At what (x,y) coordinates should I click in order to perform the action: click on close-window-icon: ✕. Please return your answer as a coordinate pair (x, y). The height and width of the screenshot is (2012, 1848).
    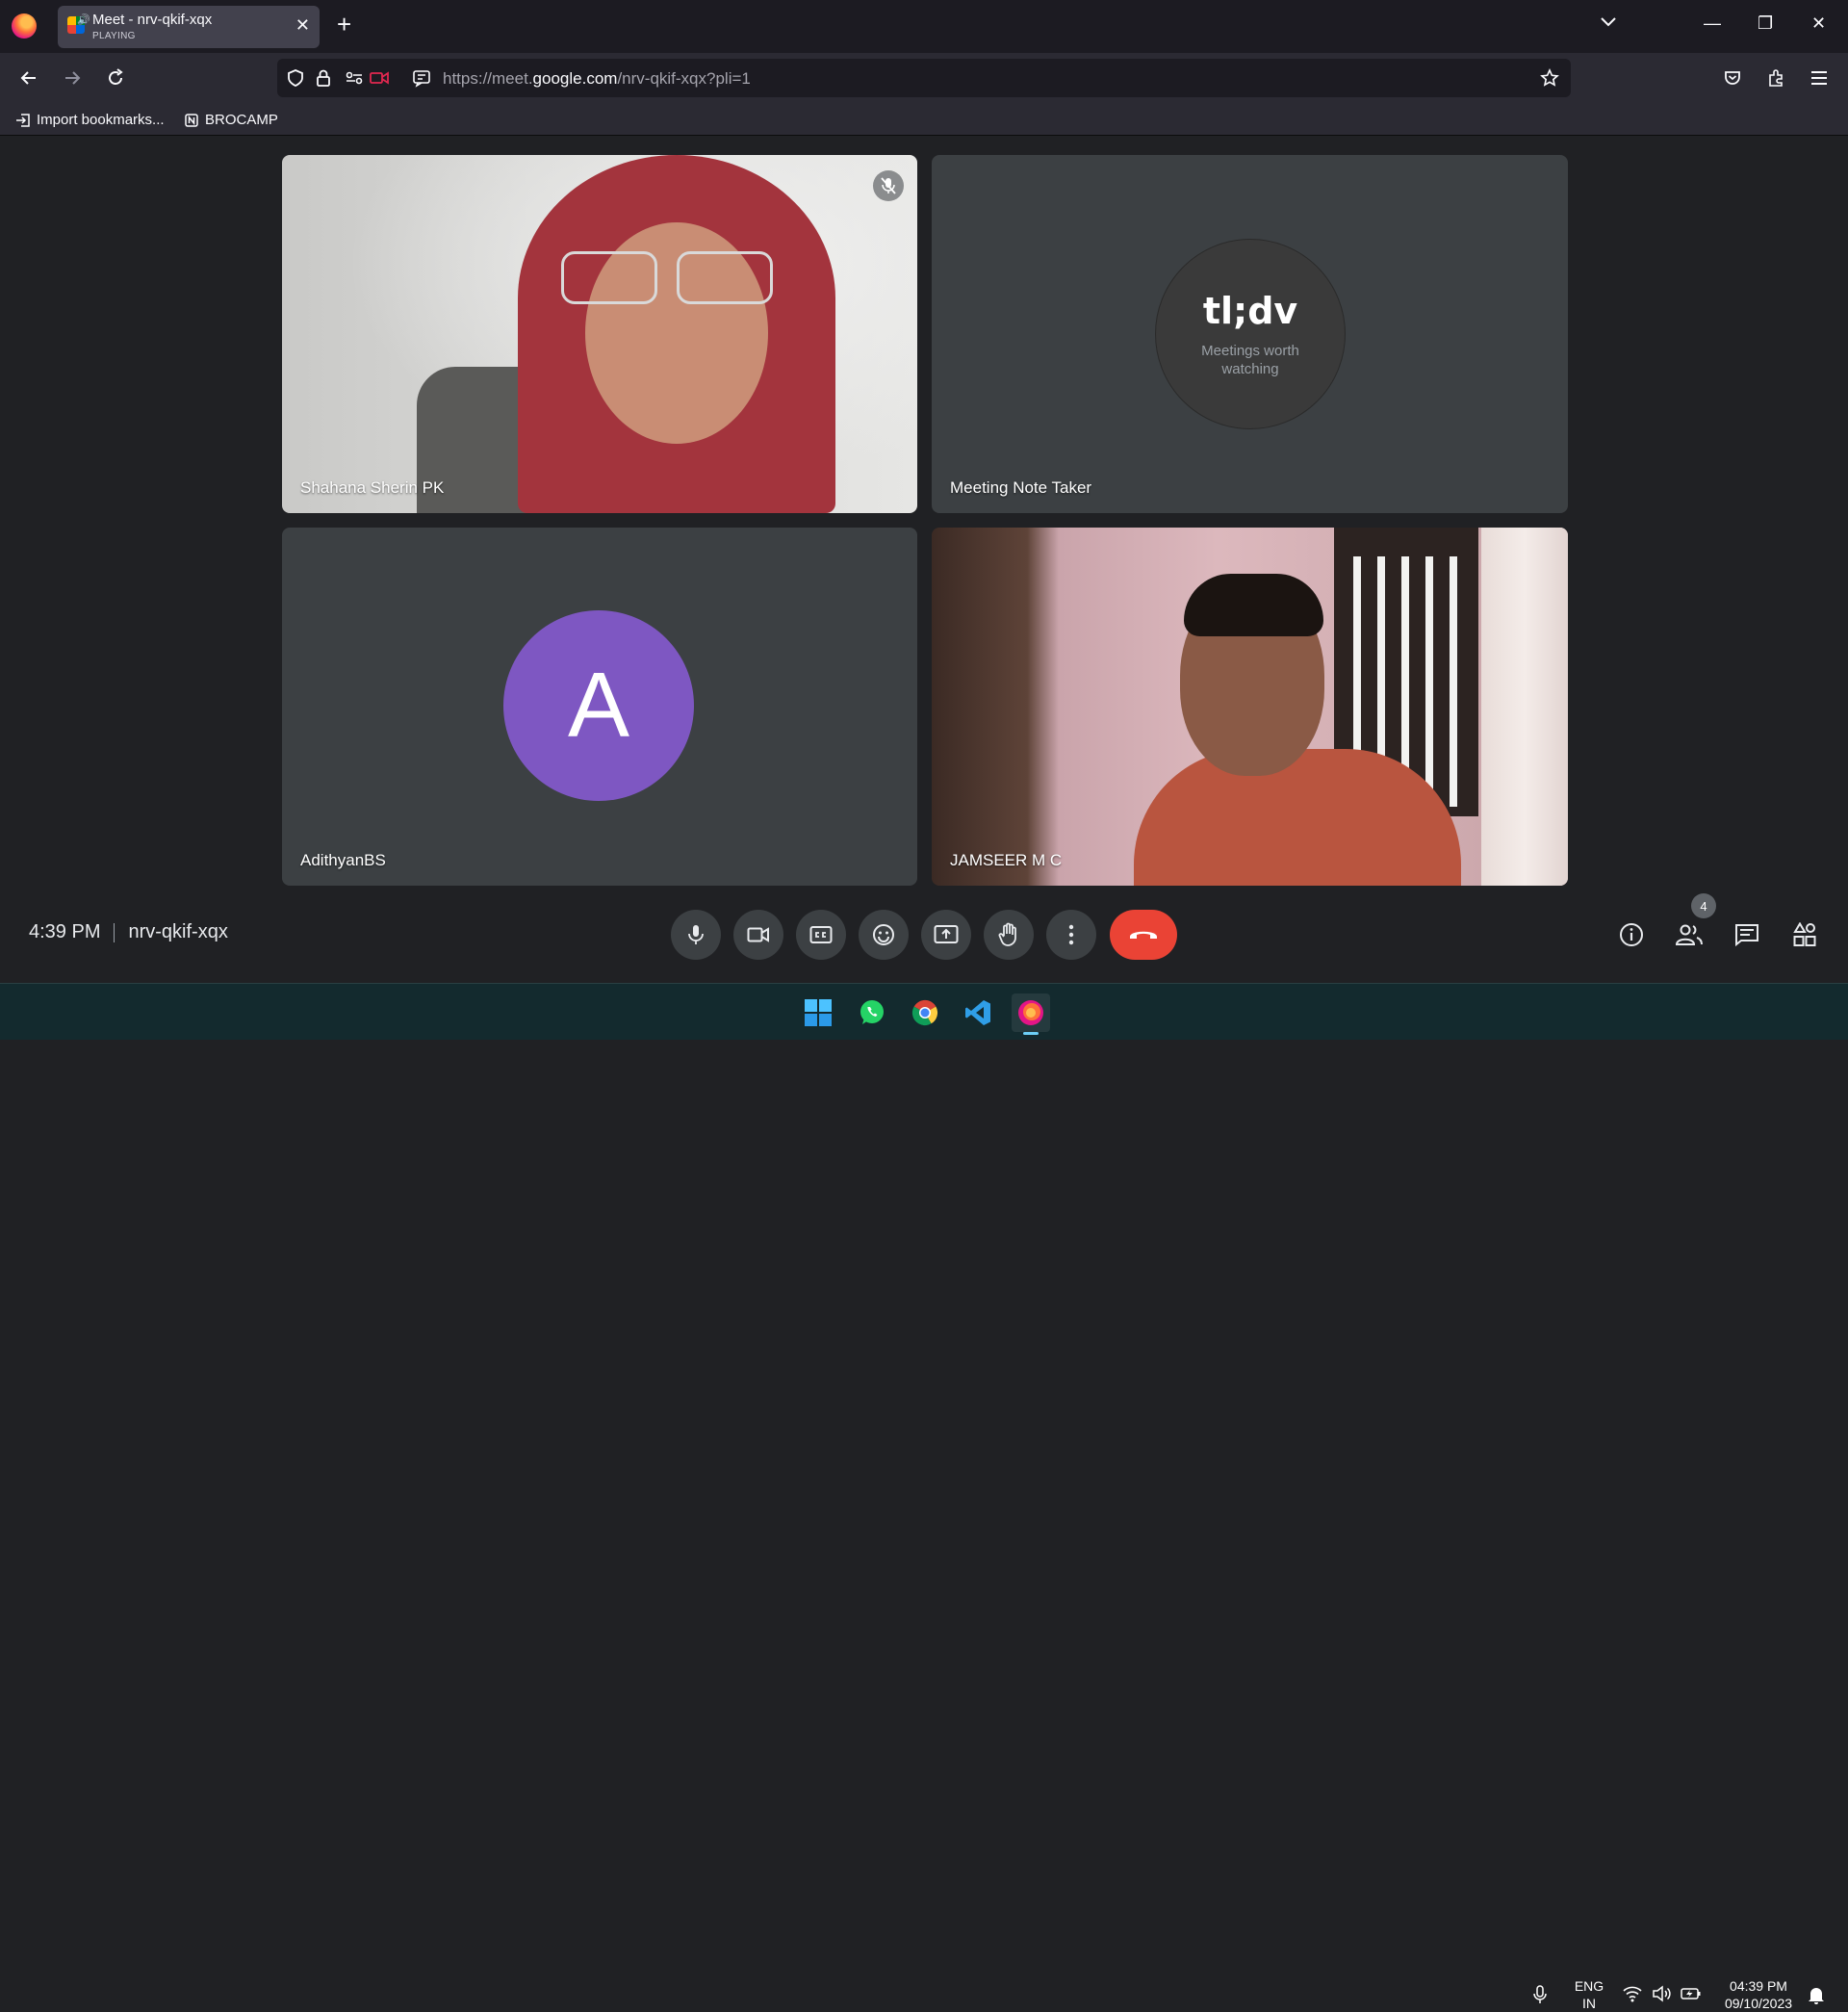
    Looking at the image, I should click on (1818, 24).